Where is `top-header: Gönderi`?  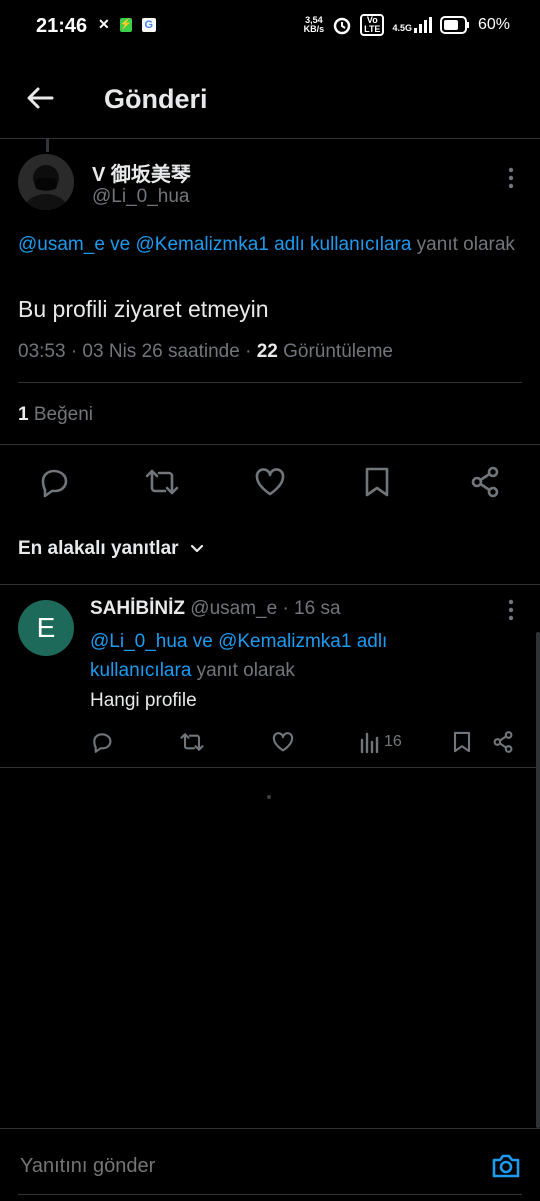 top-header: Gönderi is located at coordinates (270, 97).